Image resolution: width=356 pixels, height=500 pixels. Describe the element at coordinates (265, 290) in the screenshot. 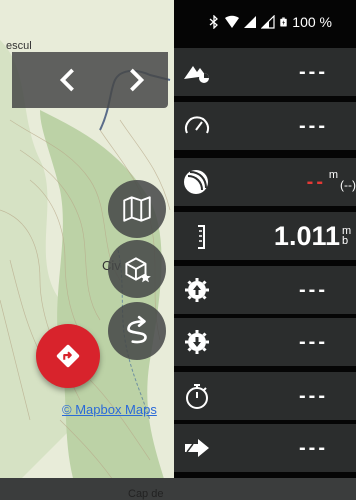

I see `ascent-row: ---` at that location.